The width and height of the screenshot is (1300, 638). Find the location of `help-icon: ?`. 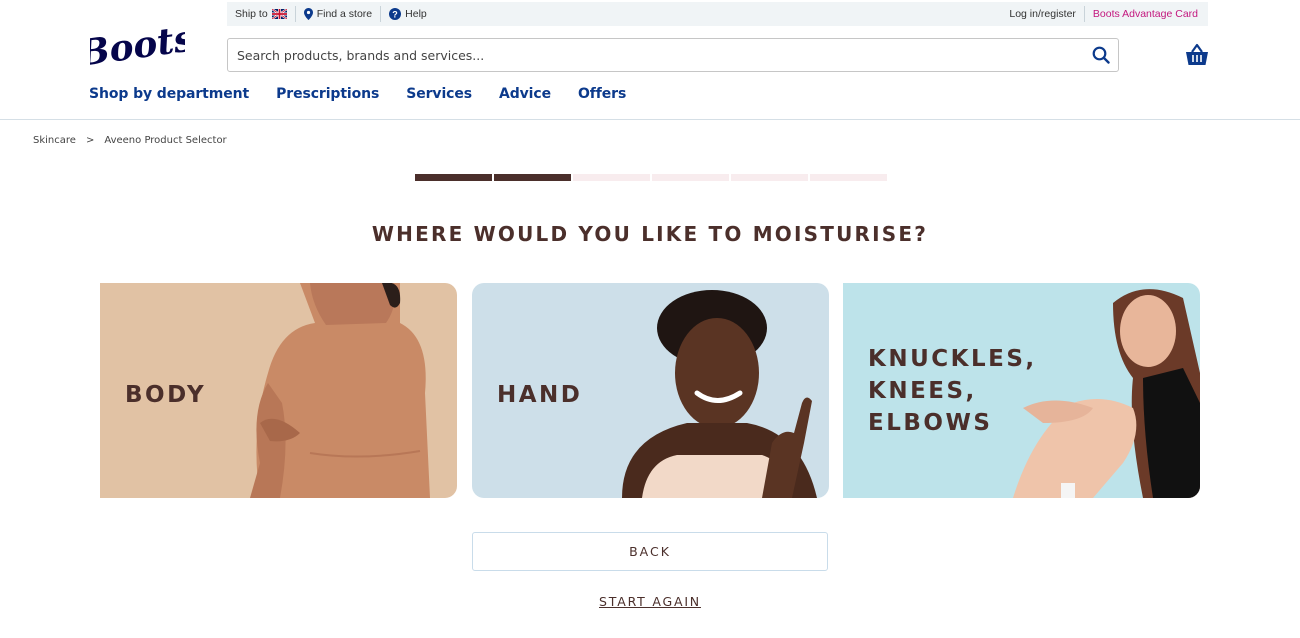

help-icon: ? is located at coordinates (395, 14).